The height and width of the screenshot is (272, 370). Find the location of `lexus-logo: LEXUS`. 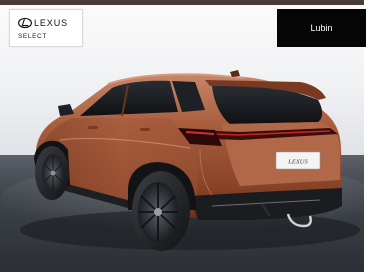

lexus-logo: LEXUS is located at coordinates (43, 22).